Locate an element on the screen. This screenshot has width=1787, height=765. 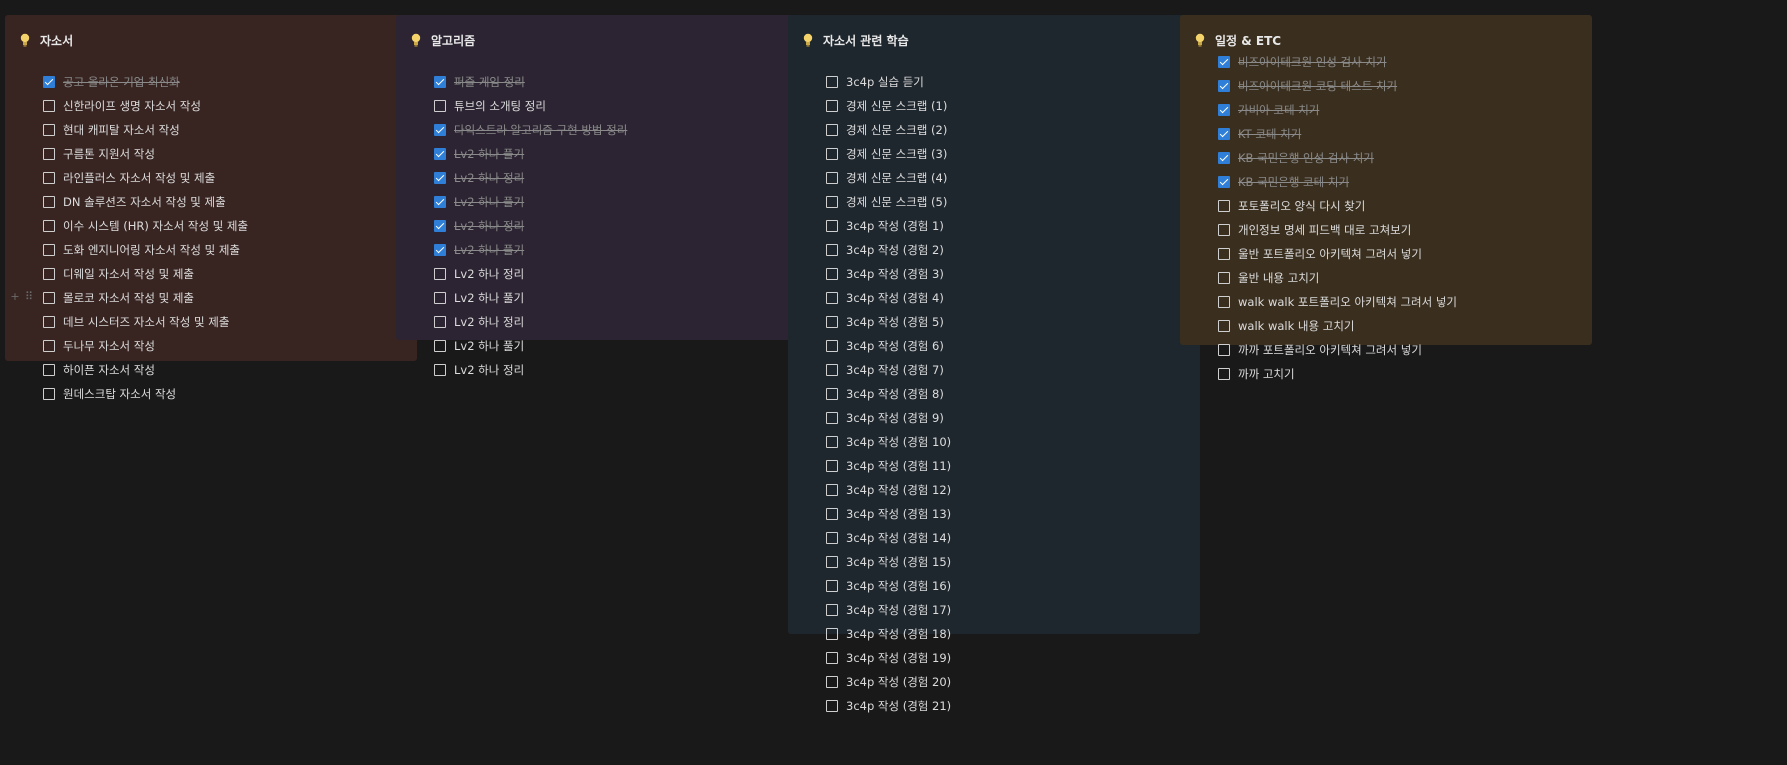
todo-item: 까까 포트폴리오 아키텍쳐 그려서 넣기 is located at coordinates (1386, 350).